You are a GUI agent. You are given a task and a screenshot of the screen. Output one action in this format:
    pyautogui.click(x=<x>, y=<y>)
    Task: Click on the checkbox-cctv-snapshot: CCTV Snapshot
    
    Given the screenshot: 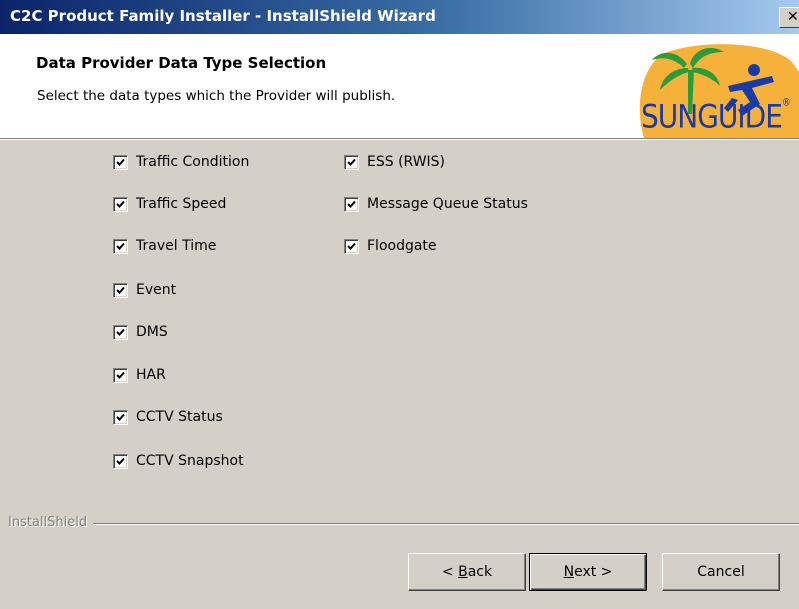 What is the action you would take?
    pyautogui.click(x=178, y=461)
    